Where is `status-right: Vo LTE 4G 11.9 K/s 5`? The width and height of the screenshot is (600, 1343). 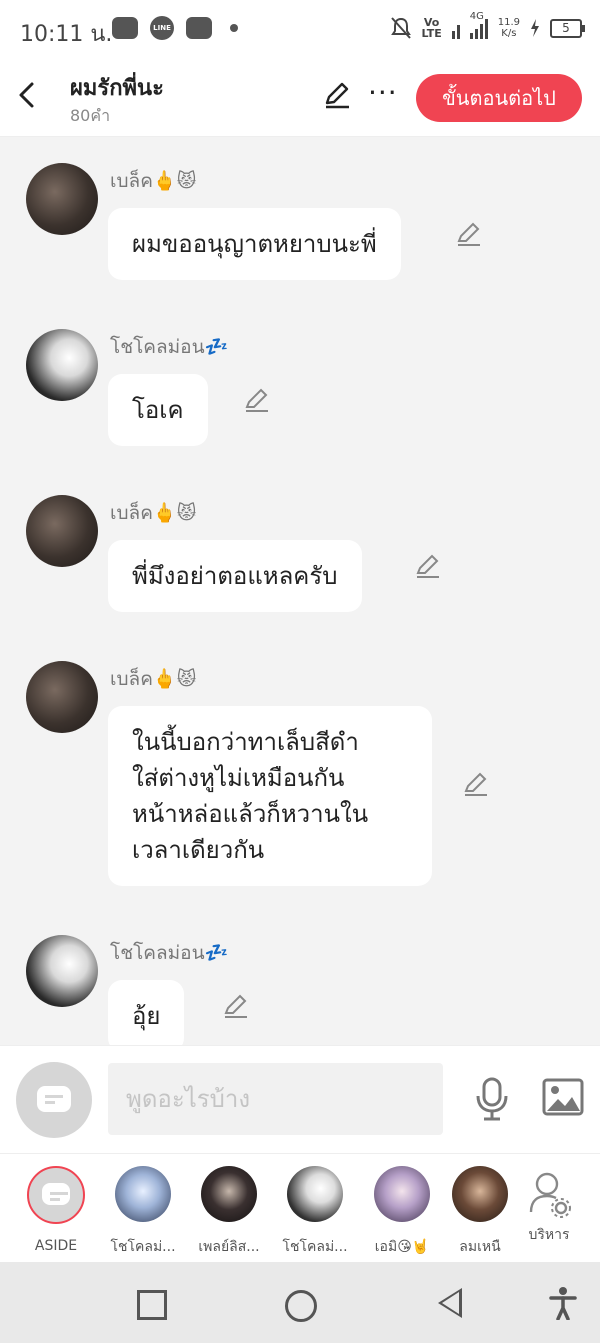 status-right: Vo LTE 4G 11.9 K/s 5 is located at coordinates (487, 25).